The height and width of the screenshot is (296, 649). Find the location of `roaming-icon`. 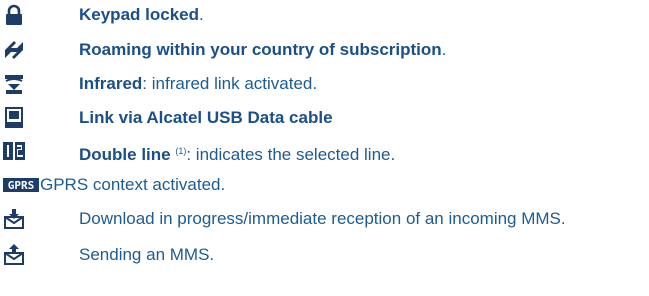

roaming-icon is located at coordinates (14, 50).